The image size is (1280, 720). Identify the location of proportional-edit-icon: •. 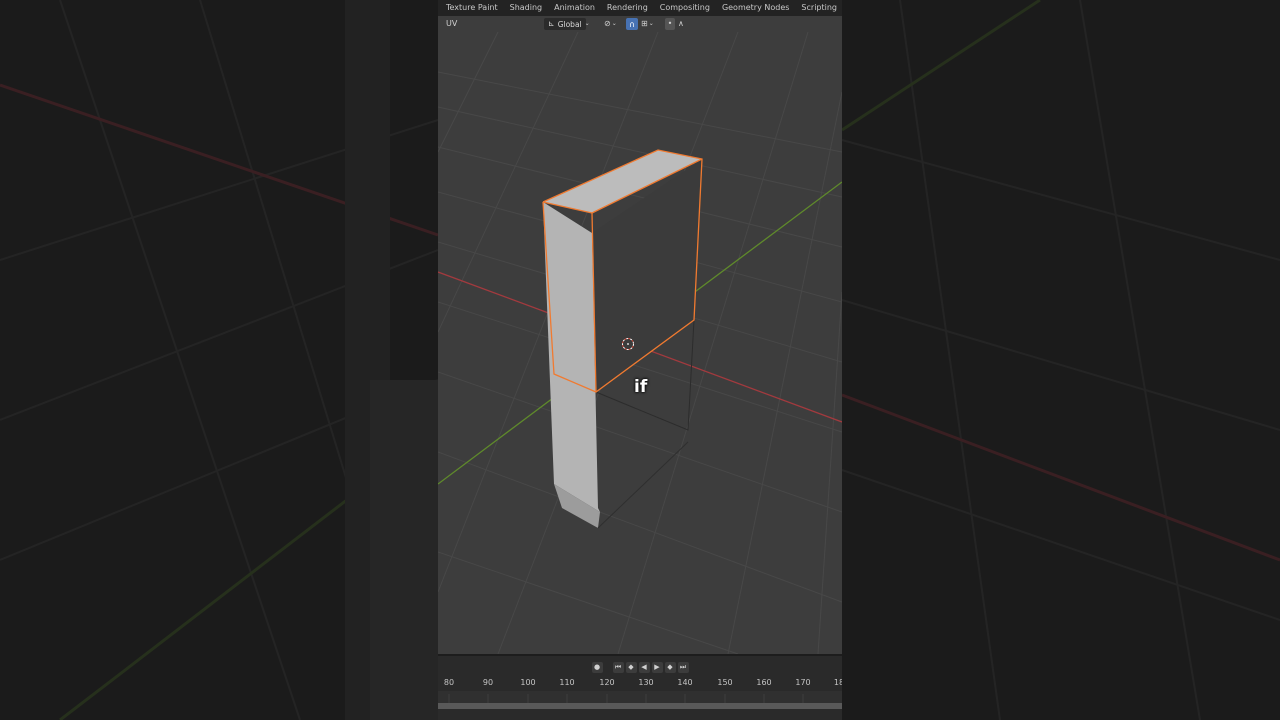
(670, 24).